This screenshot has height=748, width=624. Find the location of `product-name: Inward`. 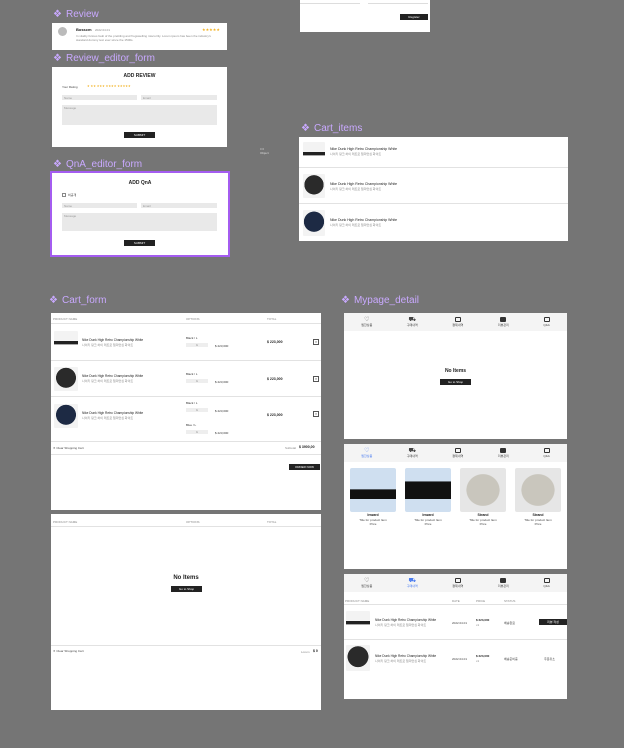

product-name: Inward is located at coordinates (428, 515).